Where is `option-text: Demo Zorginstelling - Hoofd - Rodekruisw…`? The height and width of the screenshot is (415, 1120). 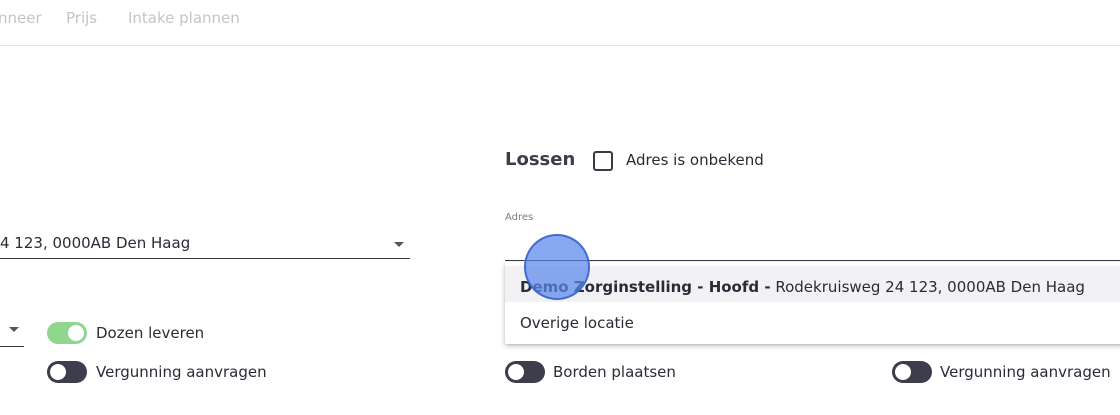
option-text: Demo Zorginstelling - Hoofd - Rodekruisw… is located at coordinates (802, 287).